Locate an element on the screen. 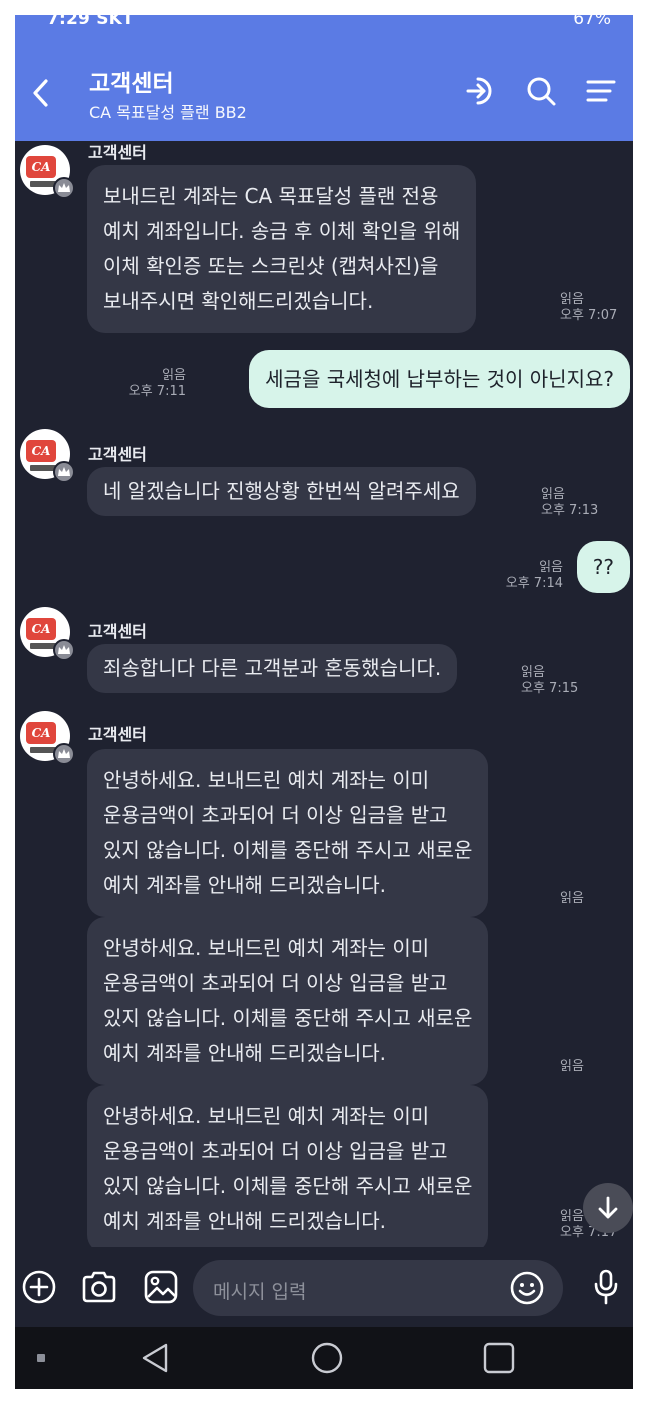 Image resolution: width=648 pixels, height=1404 pixels. plus-circle-icon is located at coordinates (39, 1287).